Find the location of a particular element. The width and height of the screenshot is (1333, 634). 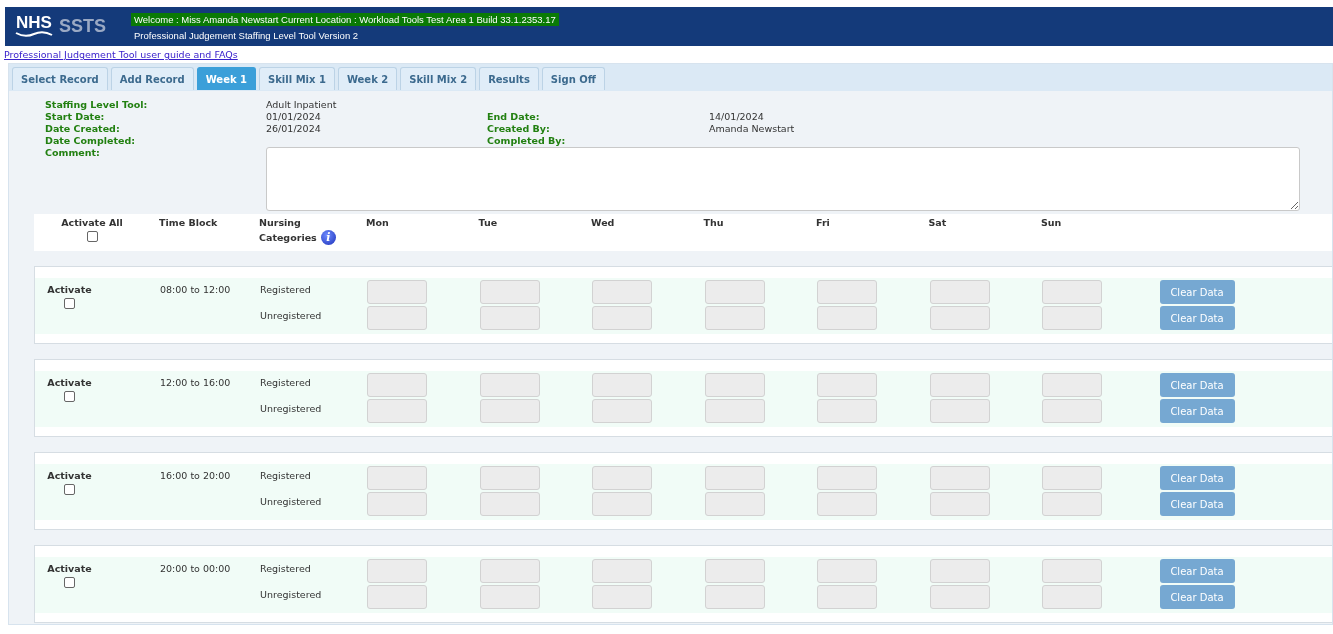

field-label: Completed By: is located at coordinates (527, 141).